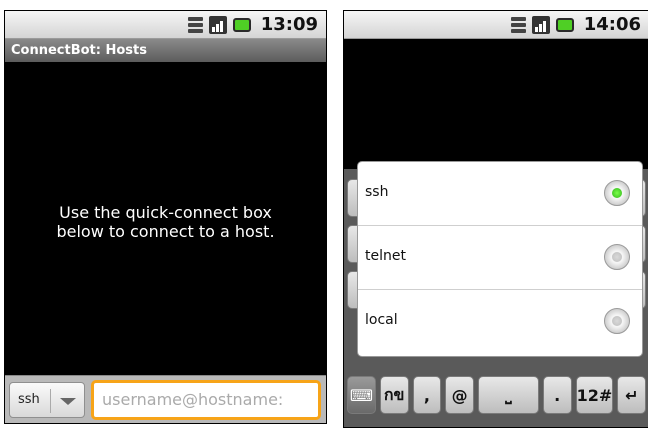 The image size is (648, 428). Describe the element at coordinates (557, 395) in the screenshot. I see `period-key: .` at that location.